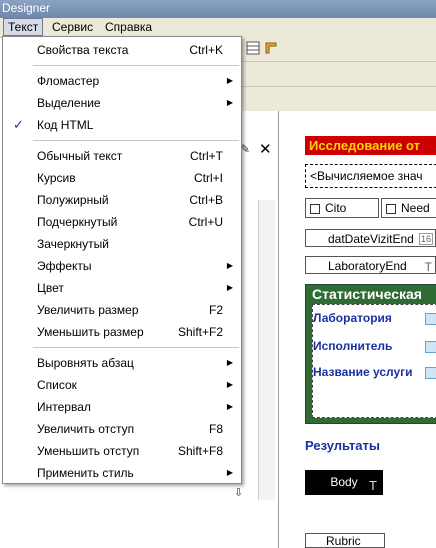 This screenshot has width=436, height=548. I want to click on menu-item-shortcut: Shift+F2, so click(200, 332).